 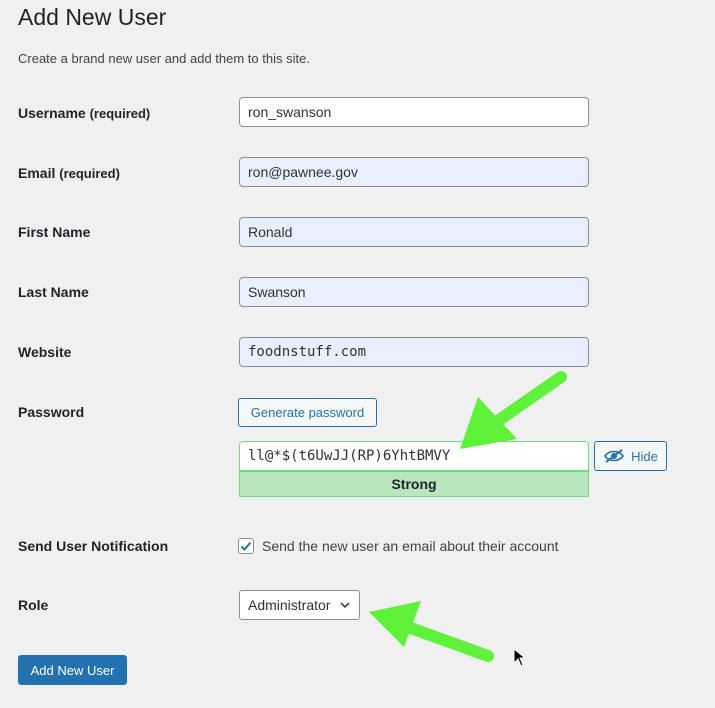 I want to click on mouse-cursor-icon, so click(x=520, y=657).